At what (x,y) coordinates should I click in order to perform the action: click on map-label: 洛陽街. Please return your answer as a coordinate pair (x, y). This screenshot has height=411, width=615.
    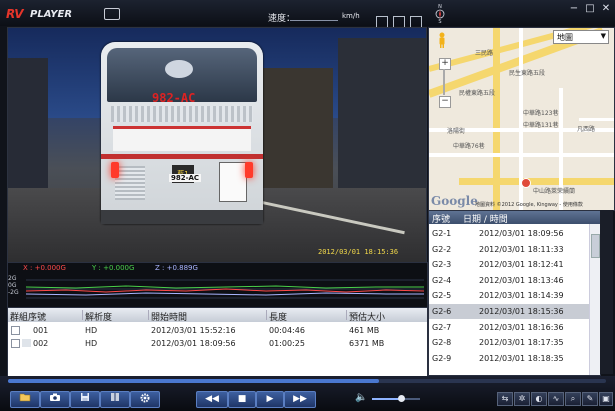
    Looking at the image, I should click on (456, 131).